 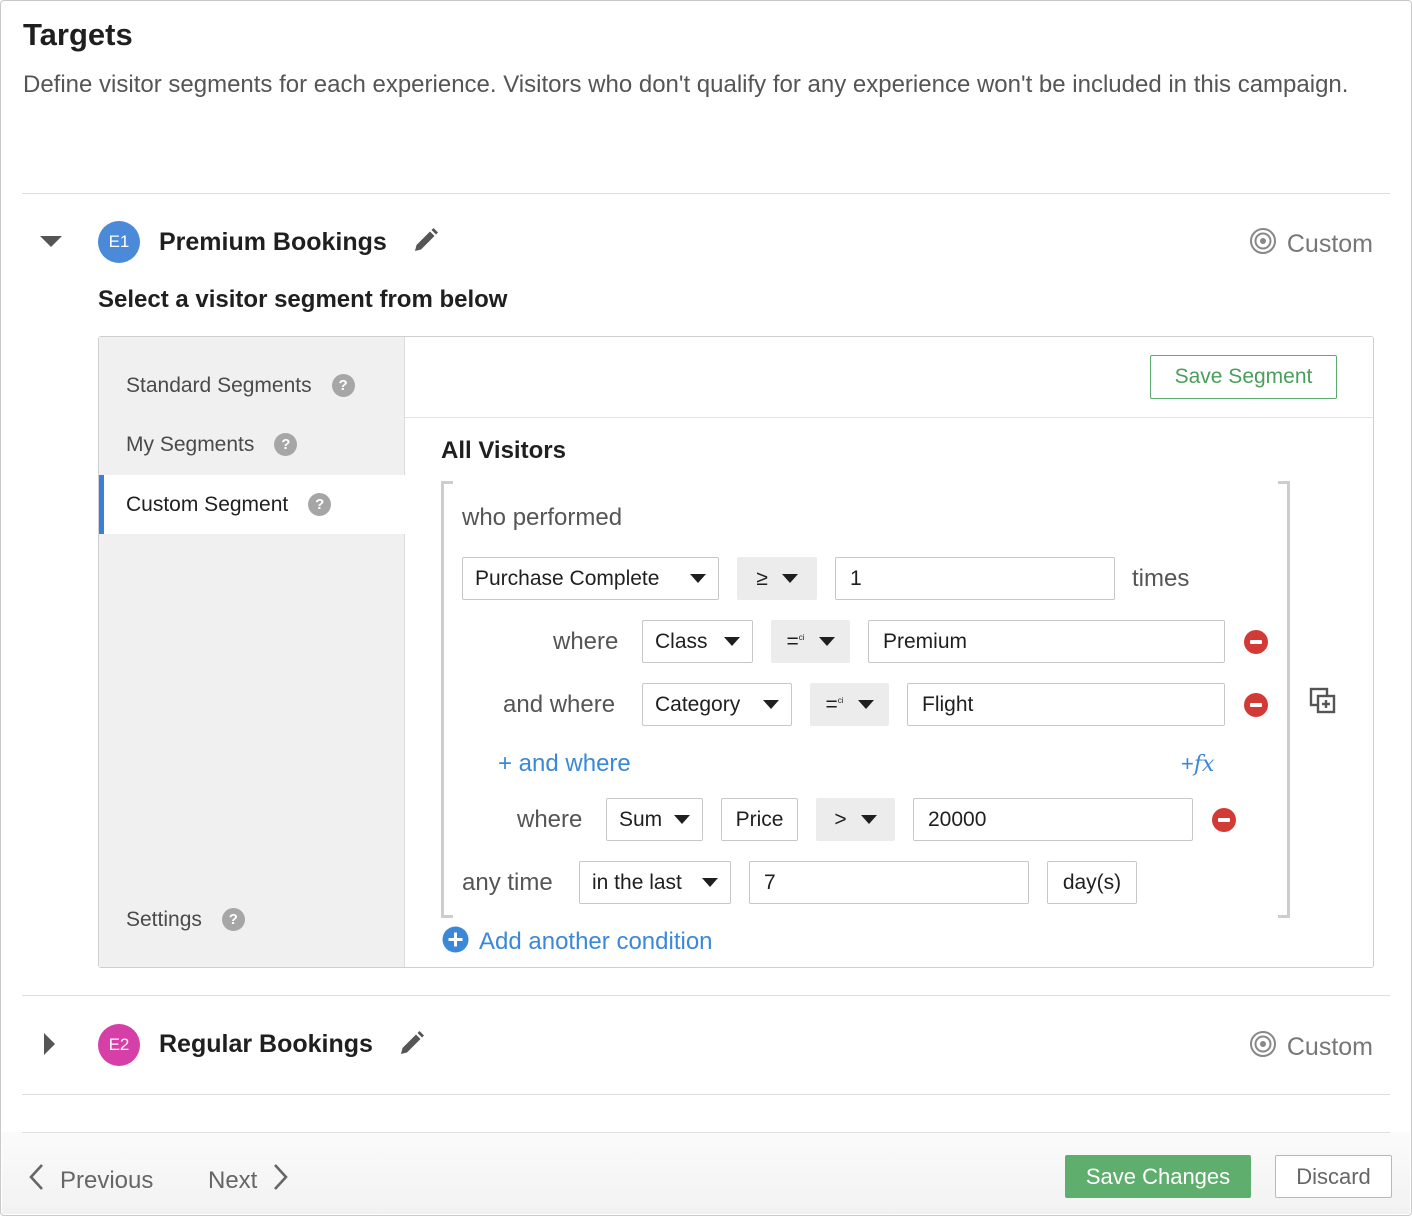 What do you see at coordinates (1204, 764) in the screenshot?
I see `fx-icon: fx` at bounding box center [1204, 764].